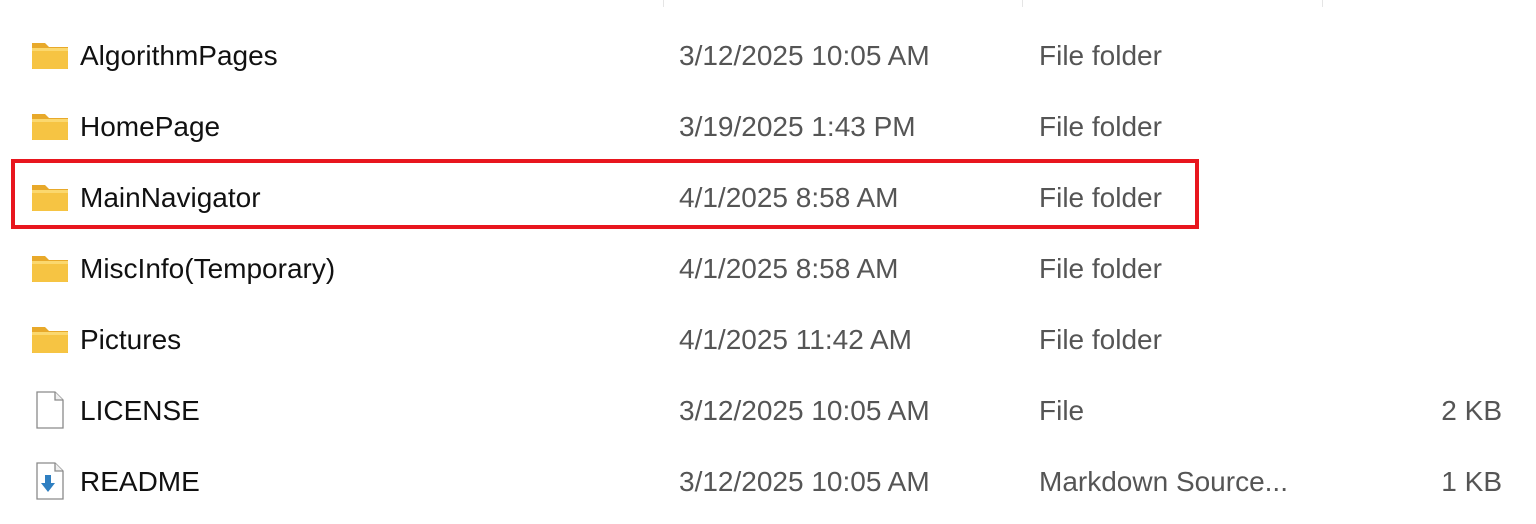  Describe the element at coordinates (1022, 3) in the screenshot. I see `column-separator-type` at that location.